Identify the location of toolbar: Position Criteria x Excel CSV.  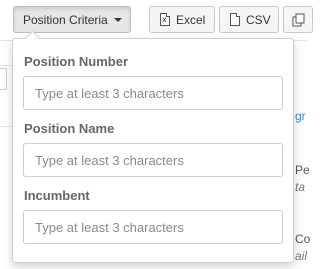
(156, 20).